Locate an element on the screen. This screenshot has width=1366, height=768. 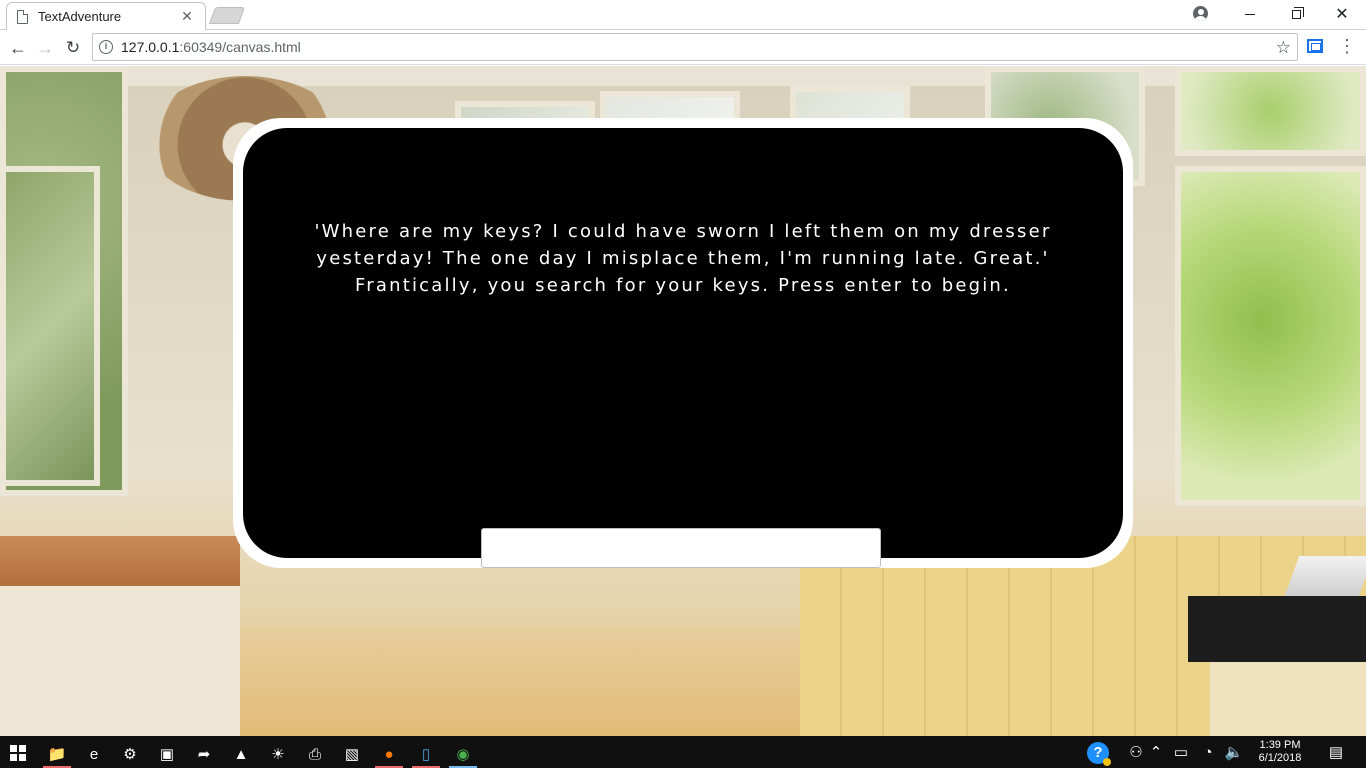
photos-icon: ▧ is located at coordinates (352, 754).